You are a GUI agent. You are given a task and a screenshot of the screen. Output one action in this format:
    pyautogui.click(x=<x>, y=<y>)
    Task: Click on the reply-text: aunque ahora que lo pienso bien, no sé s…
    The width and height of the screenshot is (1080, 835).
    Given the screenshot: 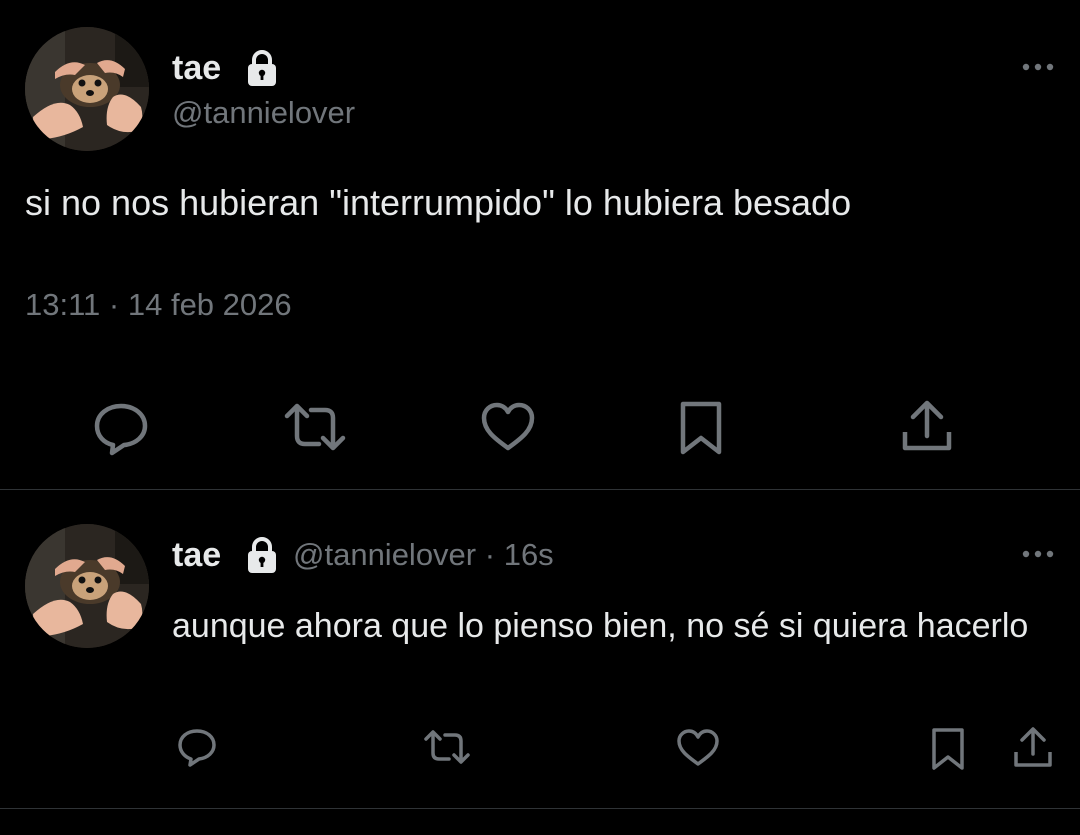 What is the action you would take?
    pyautogui.click(x=600, y=626)
    